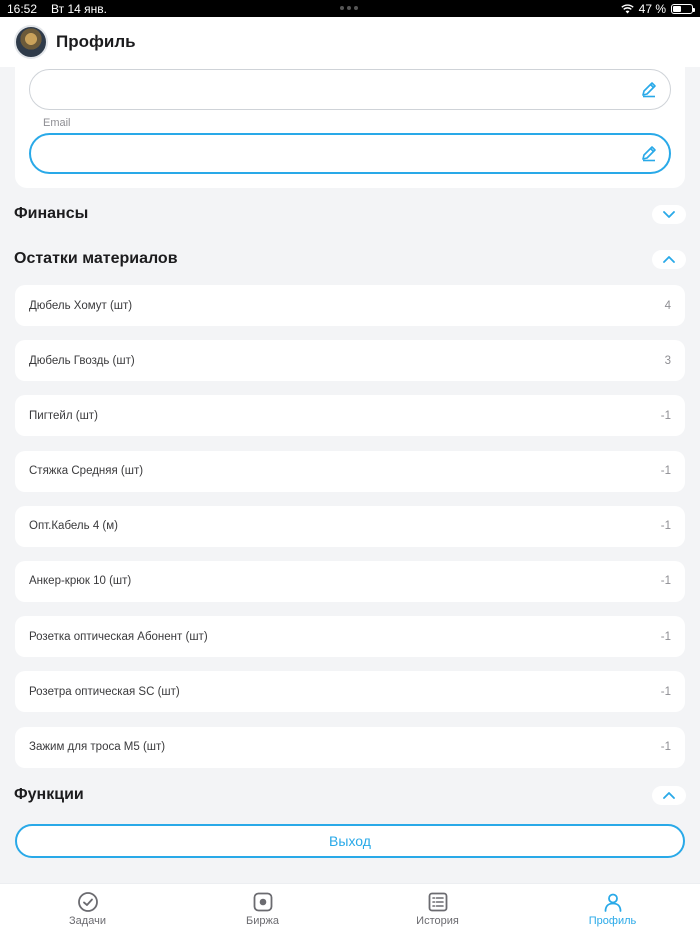  I want to click on material-name: Дюбель Хомут (шт), so click(81, 305).